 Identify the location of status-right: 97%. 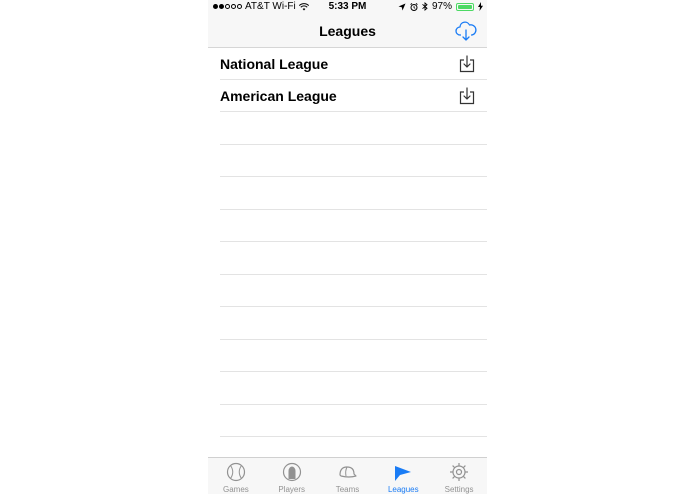
(440, 6).